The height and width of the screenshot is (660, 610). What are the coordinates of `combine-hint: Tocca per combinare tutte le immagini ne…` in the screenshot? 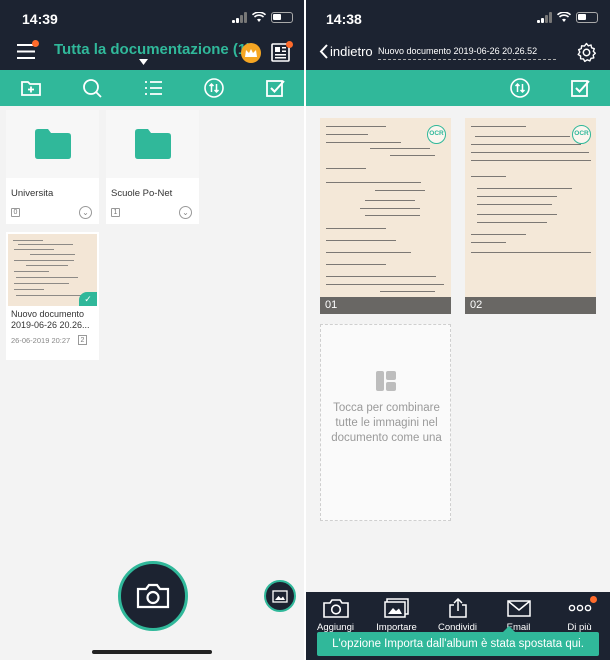 It's located at (386, 423).